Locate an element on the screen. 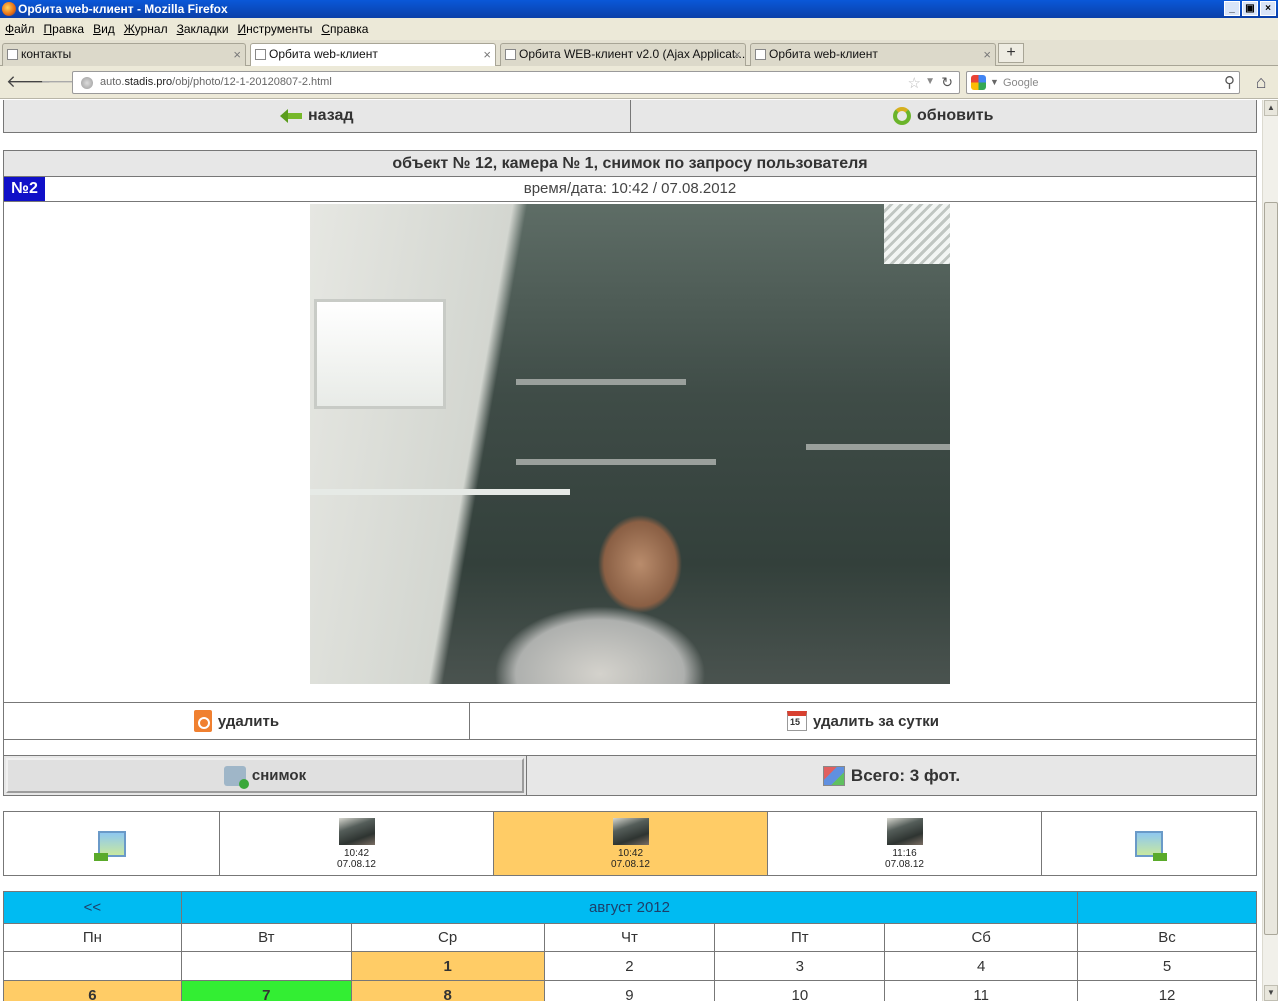 This screenshot has height=1001, width=1278. menu-edit: Правка is located at coordinates (68, 29).